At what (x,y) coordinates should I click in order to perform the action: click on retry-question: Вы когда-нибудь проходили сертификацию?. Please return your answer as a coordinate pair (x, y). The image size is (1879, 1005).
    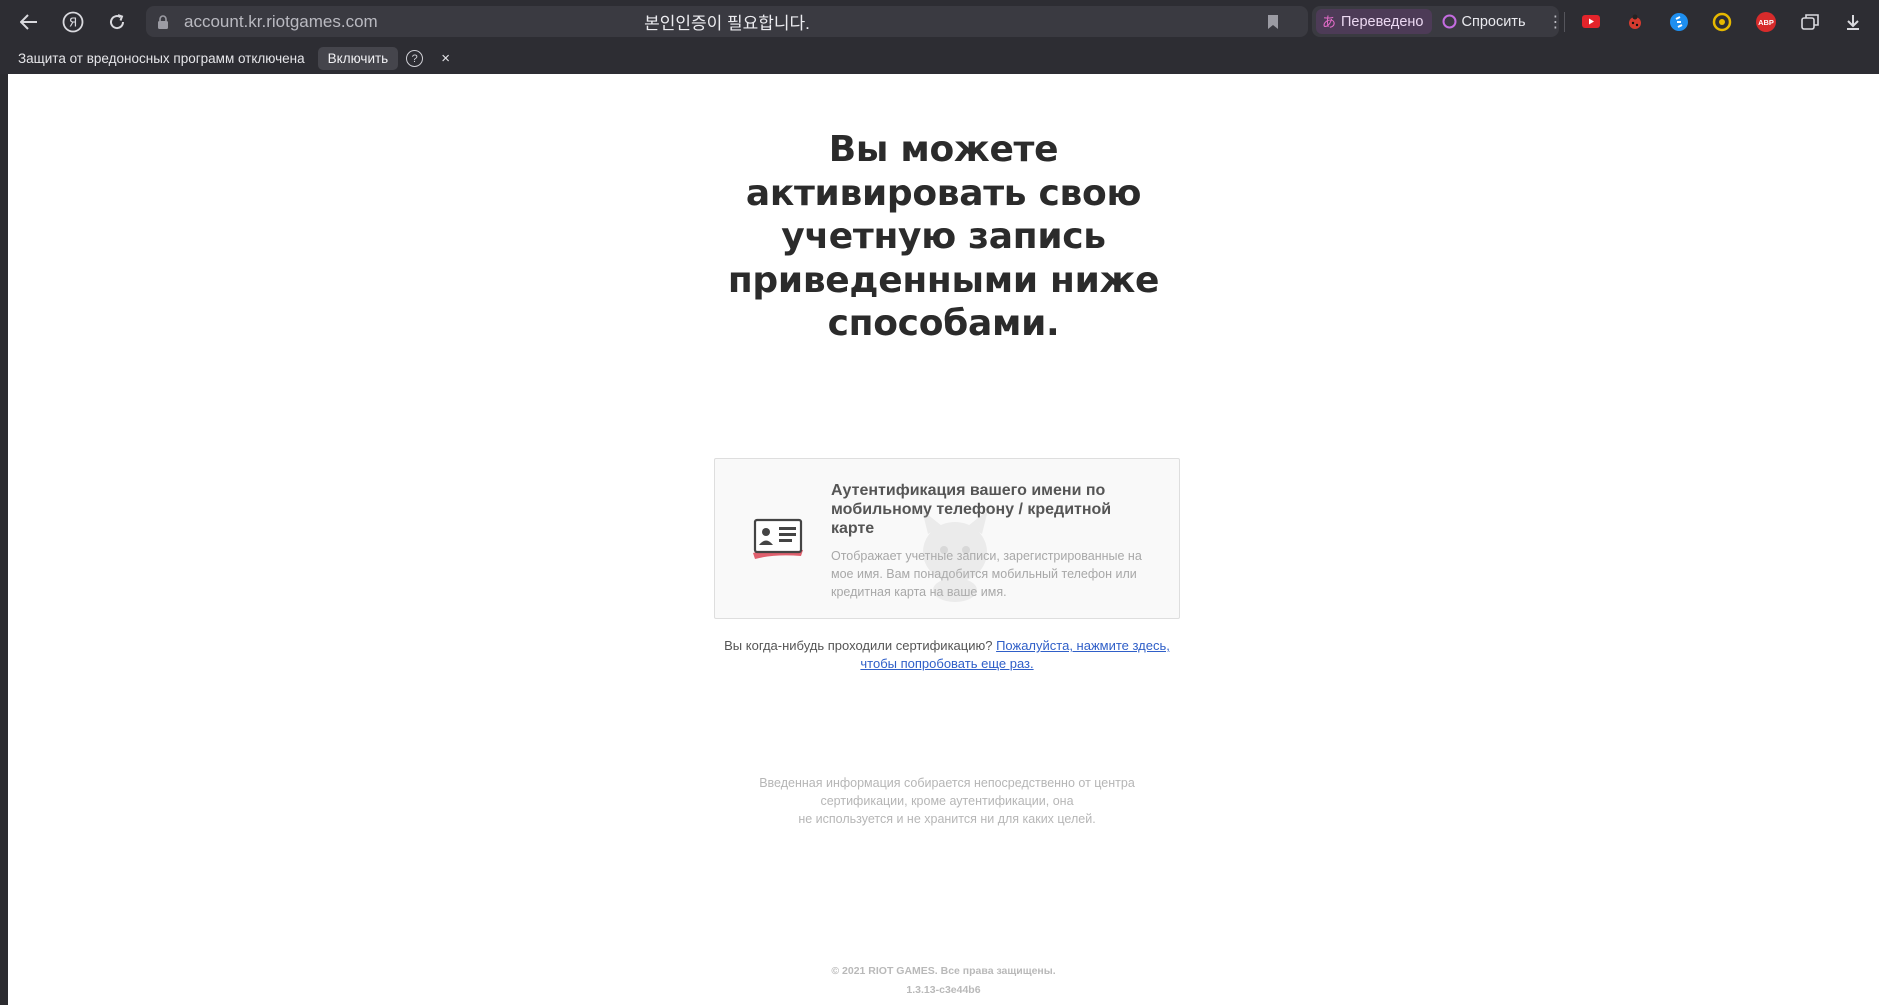
    Looking at the image, I should click on (858, 645).